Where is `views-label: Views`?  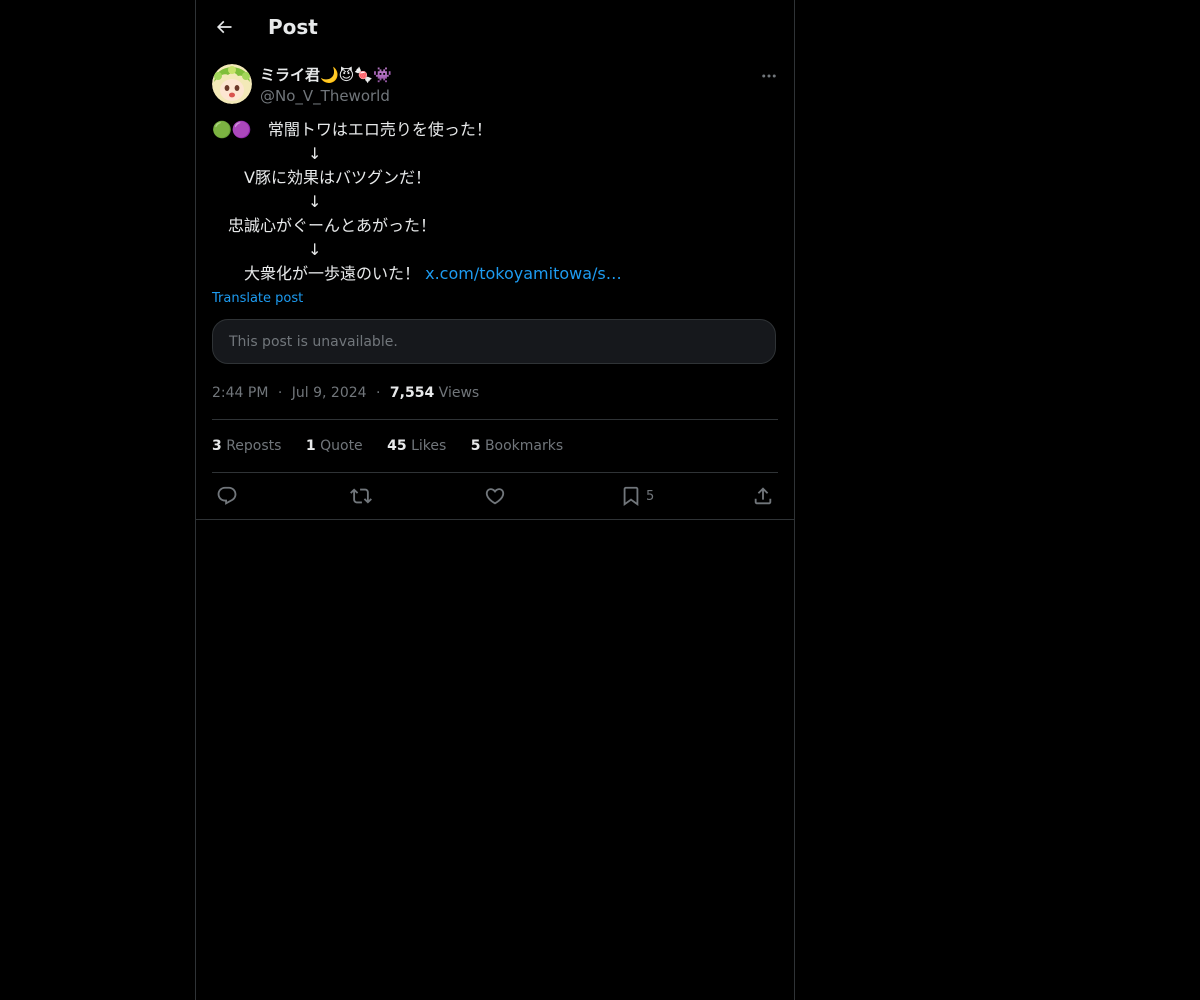
views-label: Views is located at coordinates (459, 393).